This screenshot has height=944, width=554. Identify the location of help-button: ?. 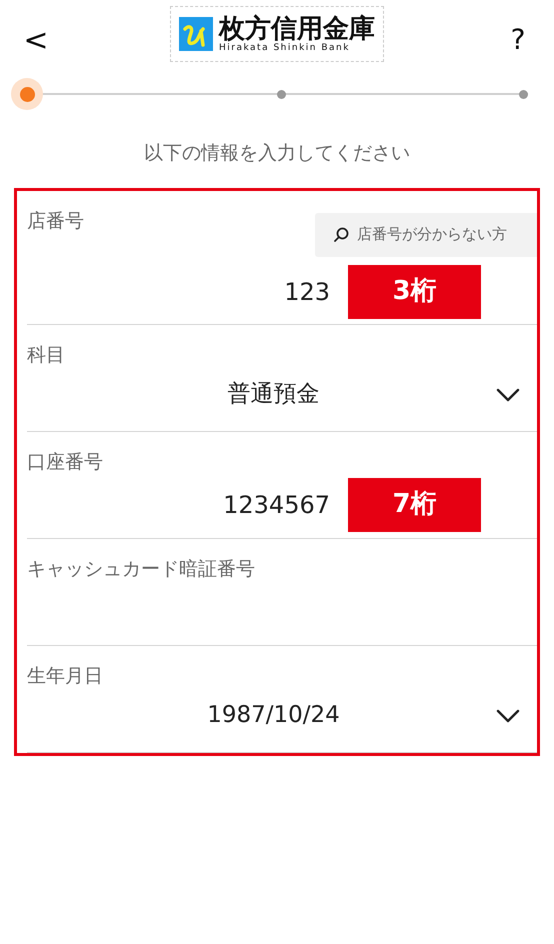
(518, 40).